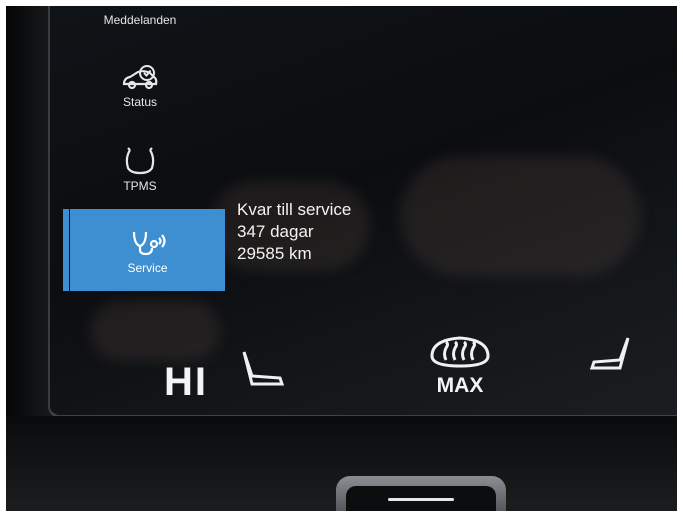 Image resolution: width=683 pixels, height=517 pixels. Describe the element at coordinates (294, 209) in the screenshot. I see `service-info-title: Kvar till service` at that location.